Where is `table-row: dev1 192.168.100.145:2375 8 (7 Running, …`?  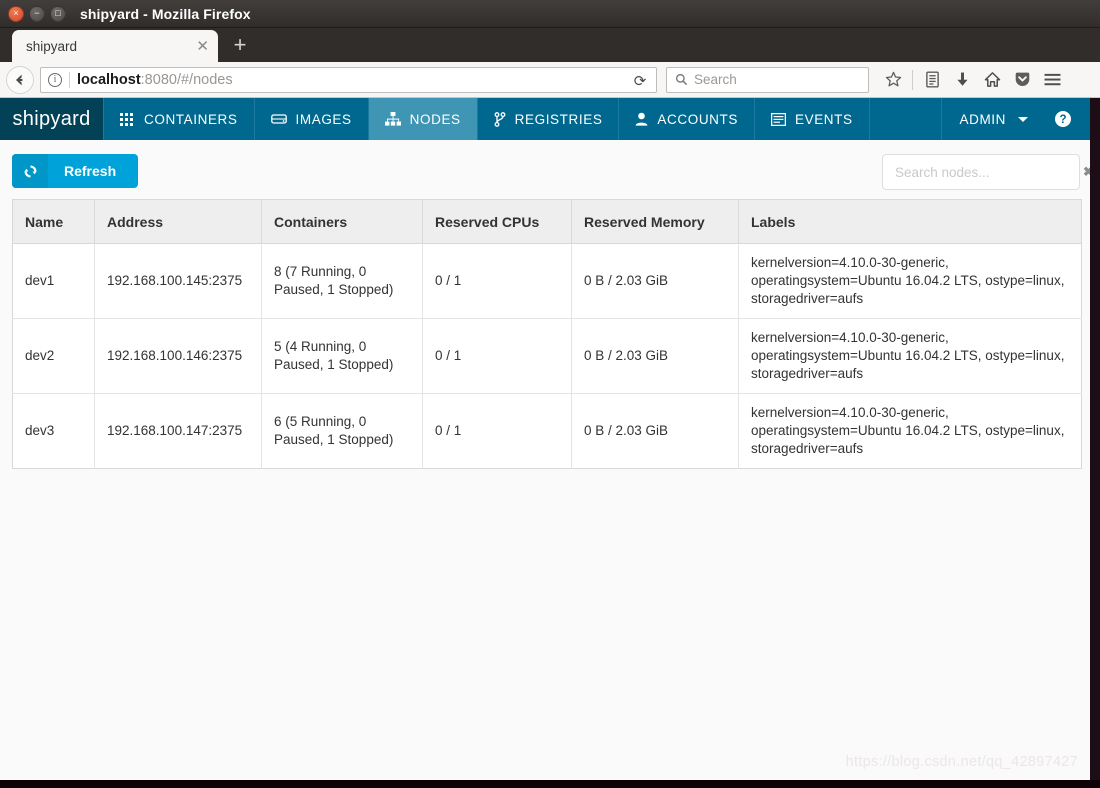 table-row: dev1 192.168.100.145:2375 8 (7 Running, … is located at coordinates (547, 281).